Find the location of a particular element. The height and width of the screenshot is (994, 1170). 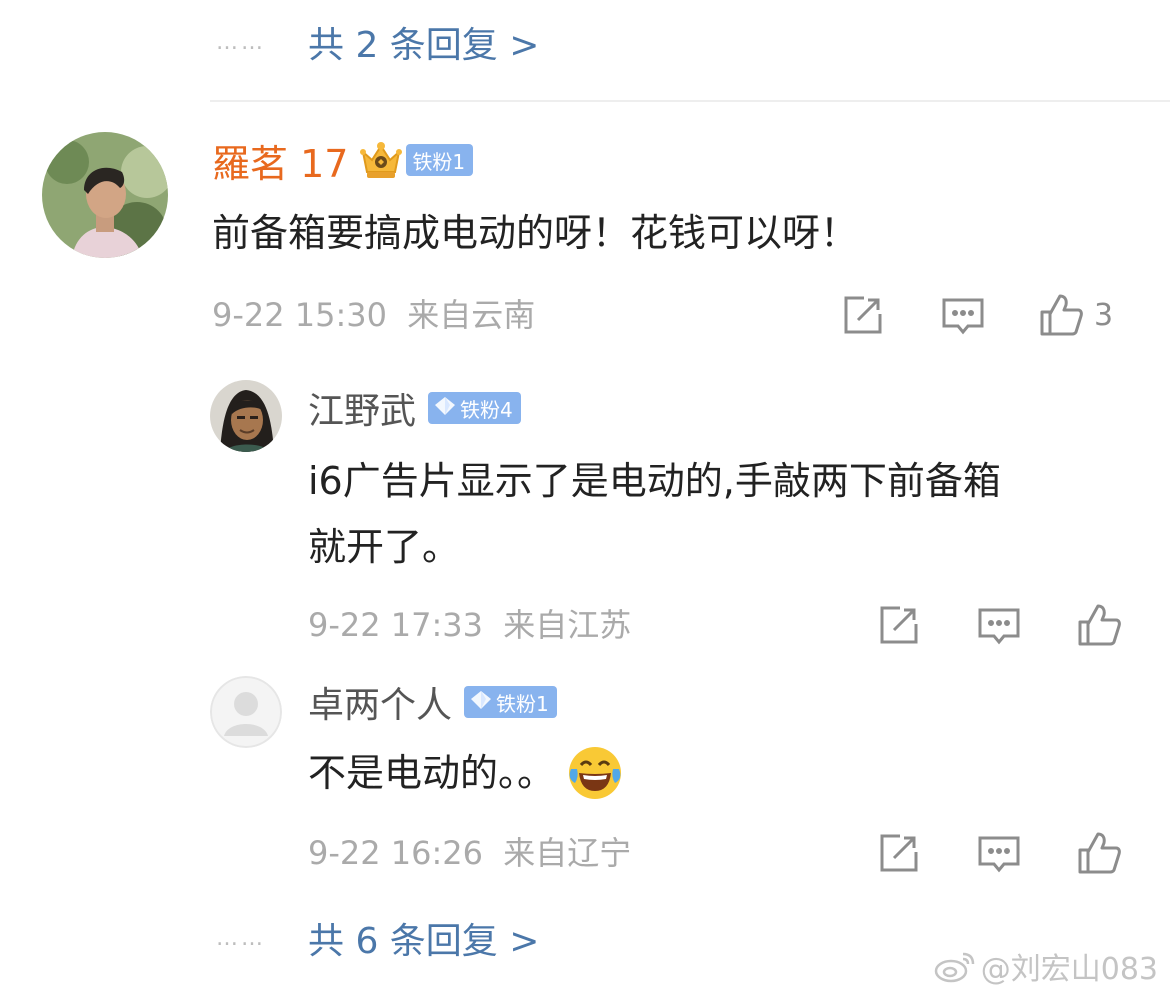

comment-time: 9-22 16:26 is located at coordinates (396, 853).